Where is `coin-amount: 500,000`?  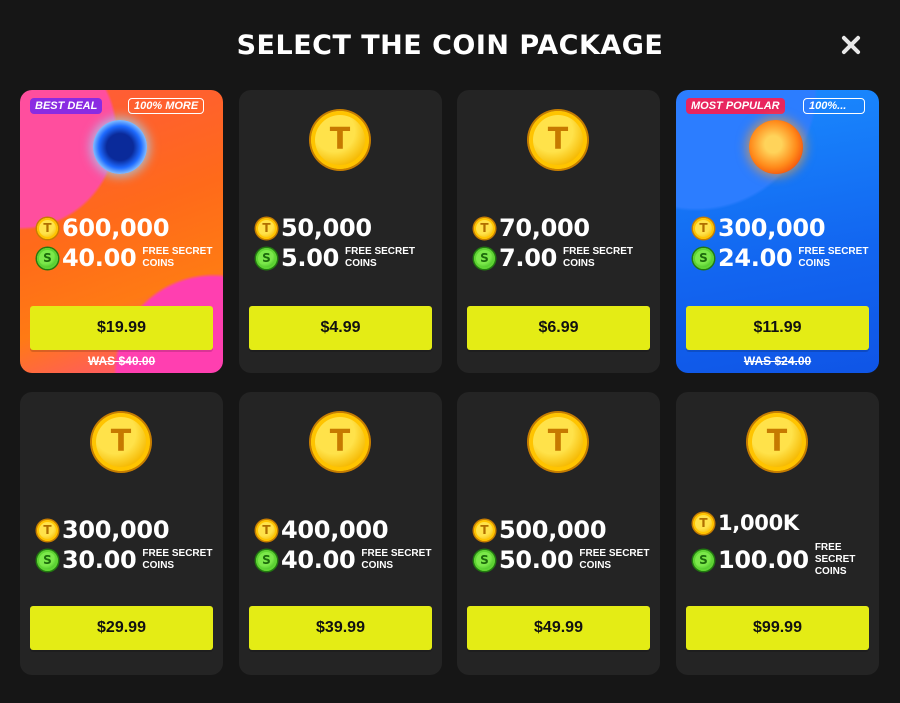 coin-amount: 500,000 is located at coordinates (553, 530).